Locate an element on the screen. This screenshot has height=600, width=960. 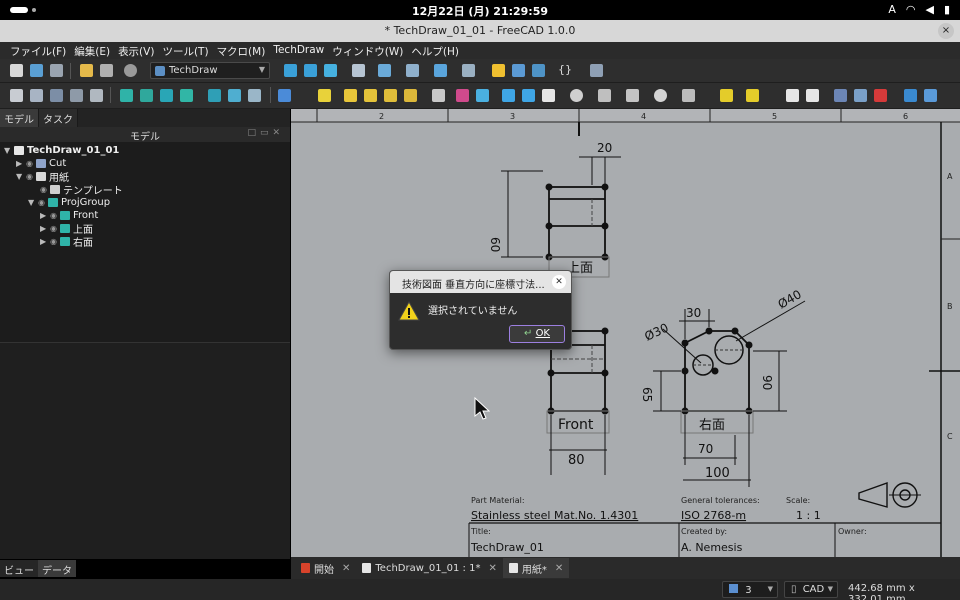
tab-view: ビュー is located at coordinates (19, 568).